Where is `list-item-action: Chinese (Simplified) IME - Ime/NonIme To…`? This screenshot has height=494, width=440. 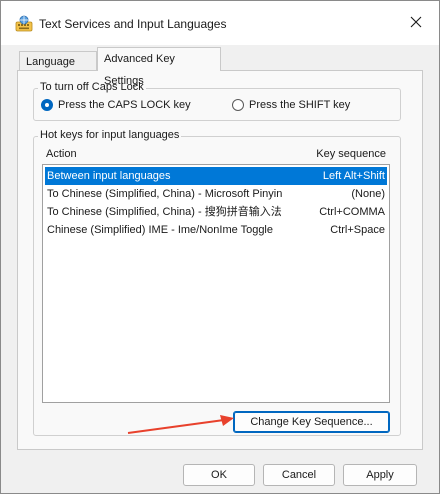
list-item-action: Chinese (Simplified) IME - Ime/NonIme To… is located at coordinates (160, 230).